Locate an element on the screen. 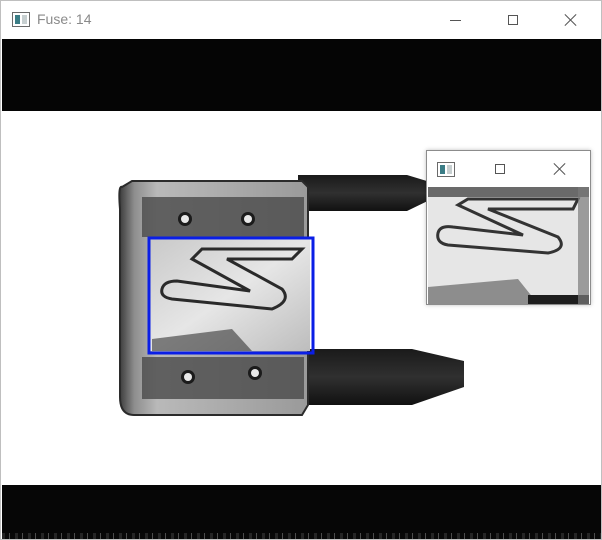 Image resolution: width=602 pixels, height=540 pixels. roi-preview-image is located at coordinates (508, 245).